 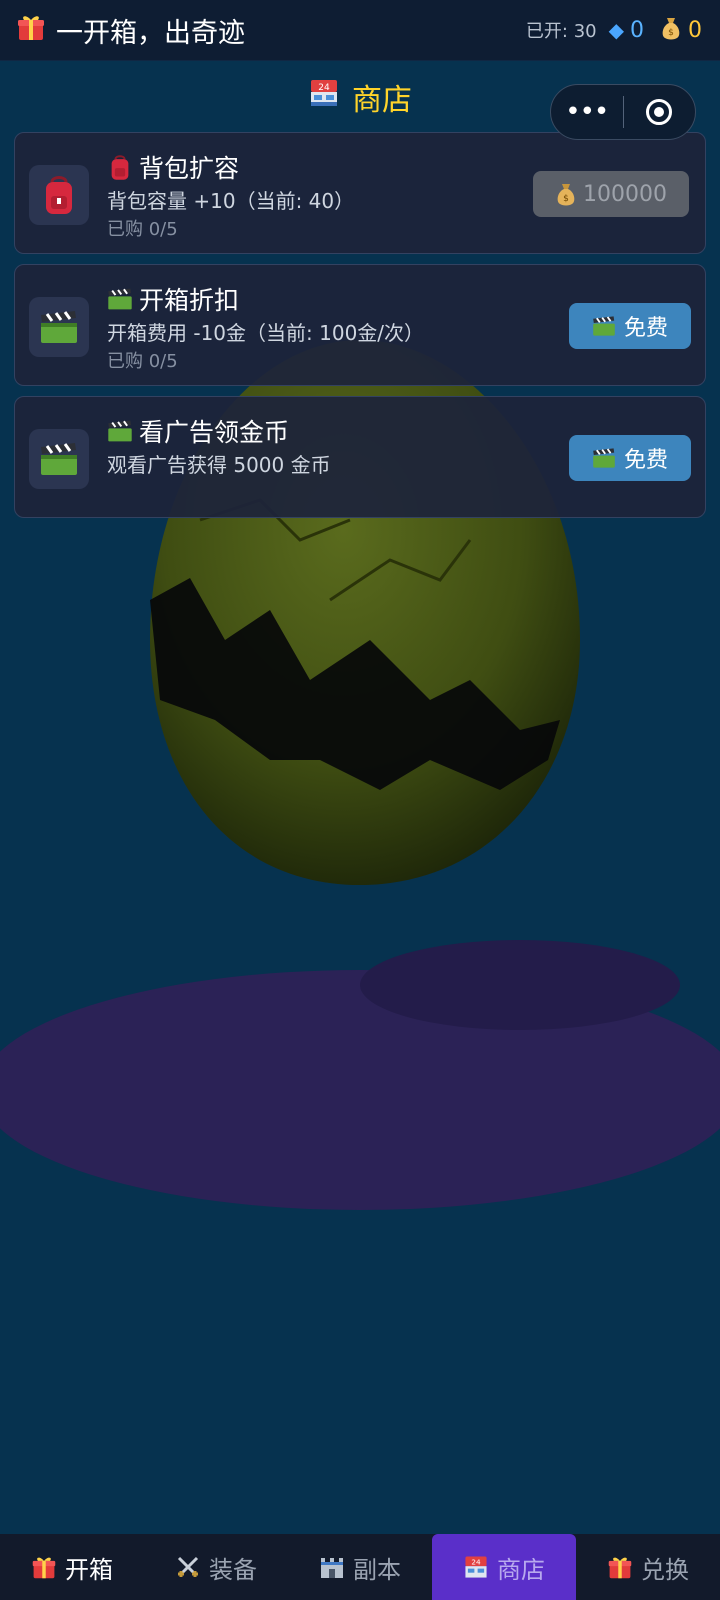 I want to click on item-title: 背包扩容, so click(x=173, y=167).